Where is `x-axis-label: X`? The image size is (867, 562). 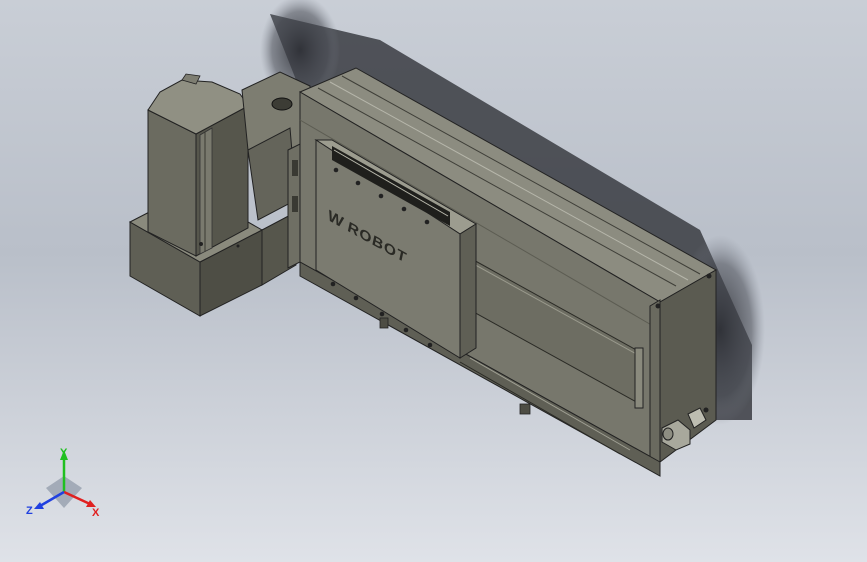
x-axis-label: X is located at coordinates (96, 513).